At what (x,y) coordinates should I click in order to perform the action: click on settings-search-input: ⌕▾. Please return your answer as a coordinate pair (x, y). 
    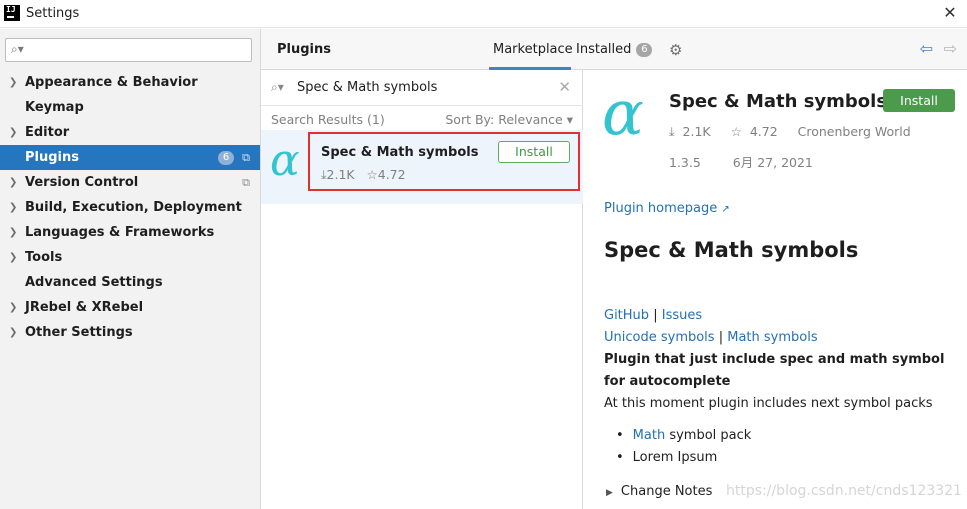
    Looking at the image, I should click on (128, 50).